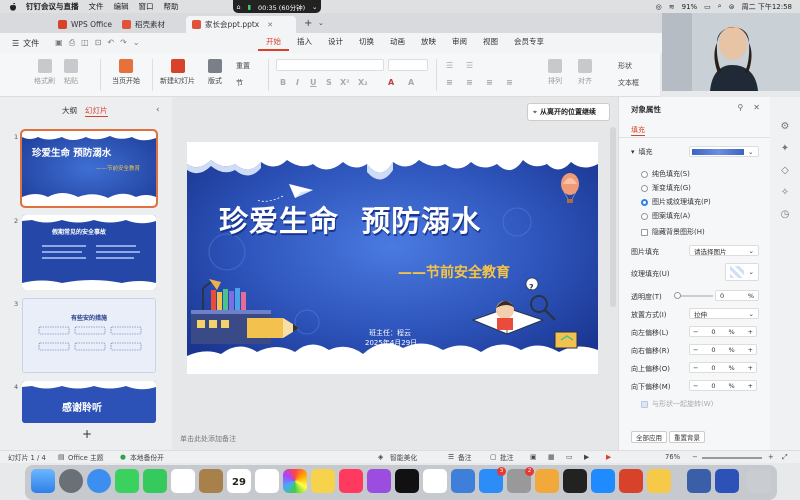 The image size is (800, 500). What do you see at coordinates (724, 151) in the screenshot?
I see `fill-preview-select: ⌄` at bounding box center [724, 151].